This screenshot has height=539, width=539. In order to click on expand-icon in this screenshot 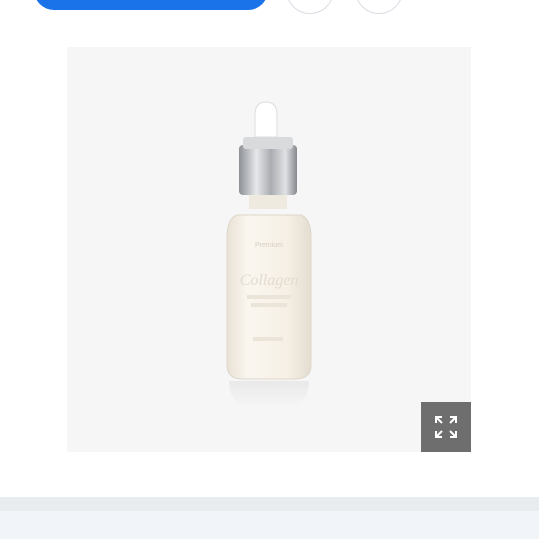, I will do `click(446, 427)`.